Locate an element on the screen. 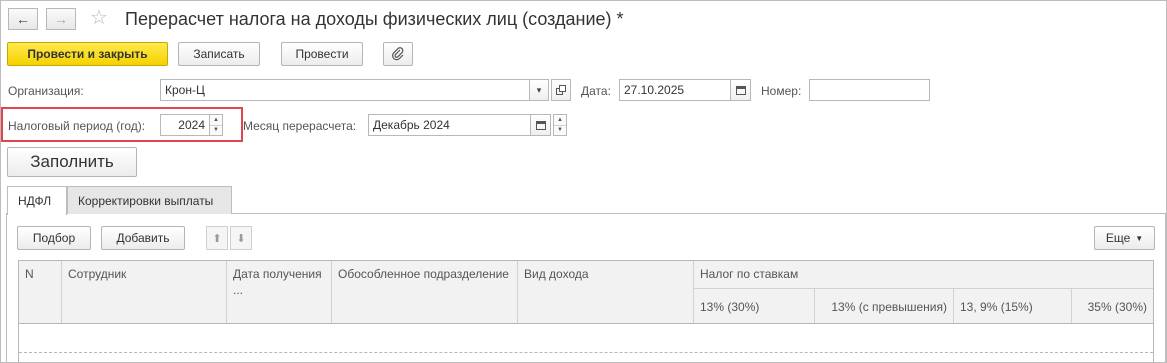  organization-field: Крон-Ц is located at coordinates (345, 90).